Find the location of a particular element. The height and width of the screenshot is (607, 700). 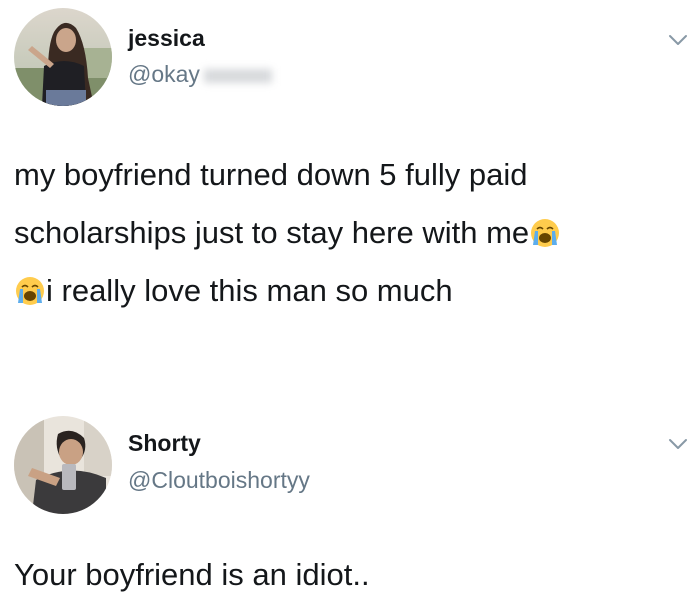

tweet-text-segment: i really love this man so much is located at coordinates (249, 290).